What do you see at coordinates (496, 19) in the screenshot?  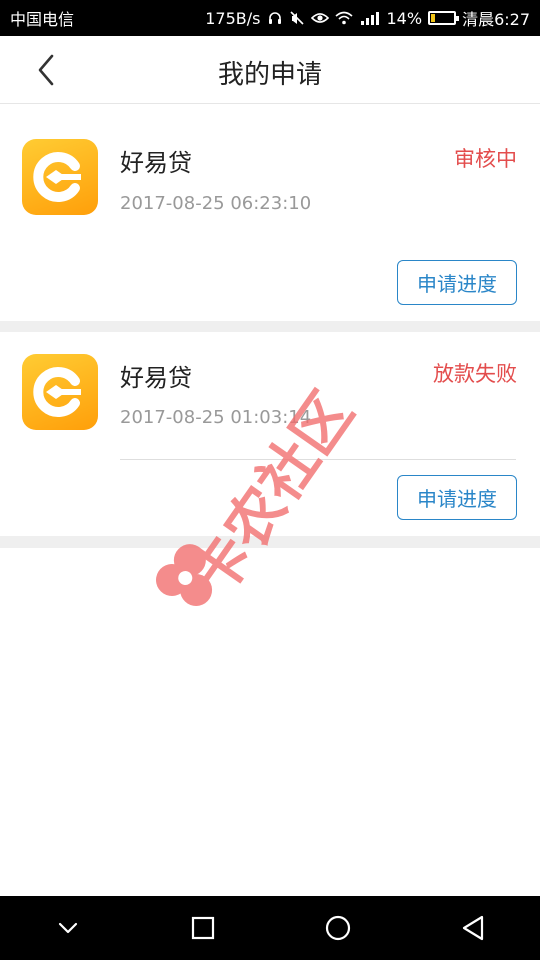 I see `status-time: 清晨6:27` at bounding box center [496, 19].